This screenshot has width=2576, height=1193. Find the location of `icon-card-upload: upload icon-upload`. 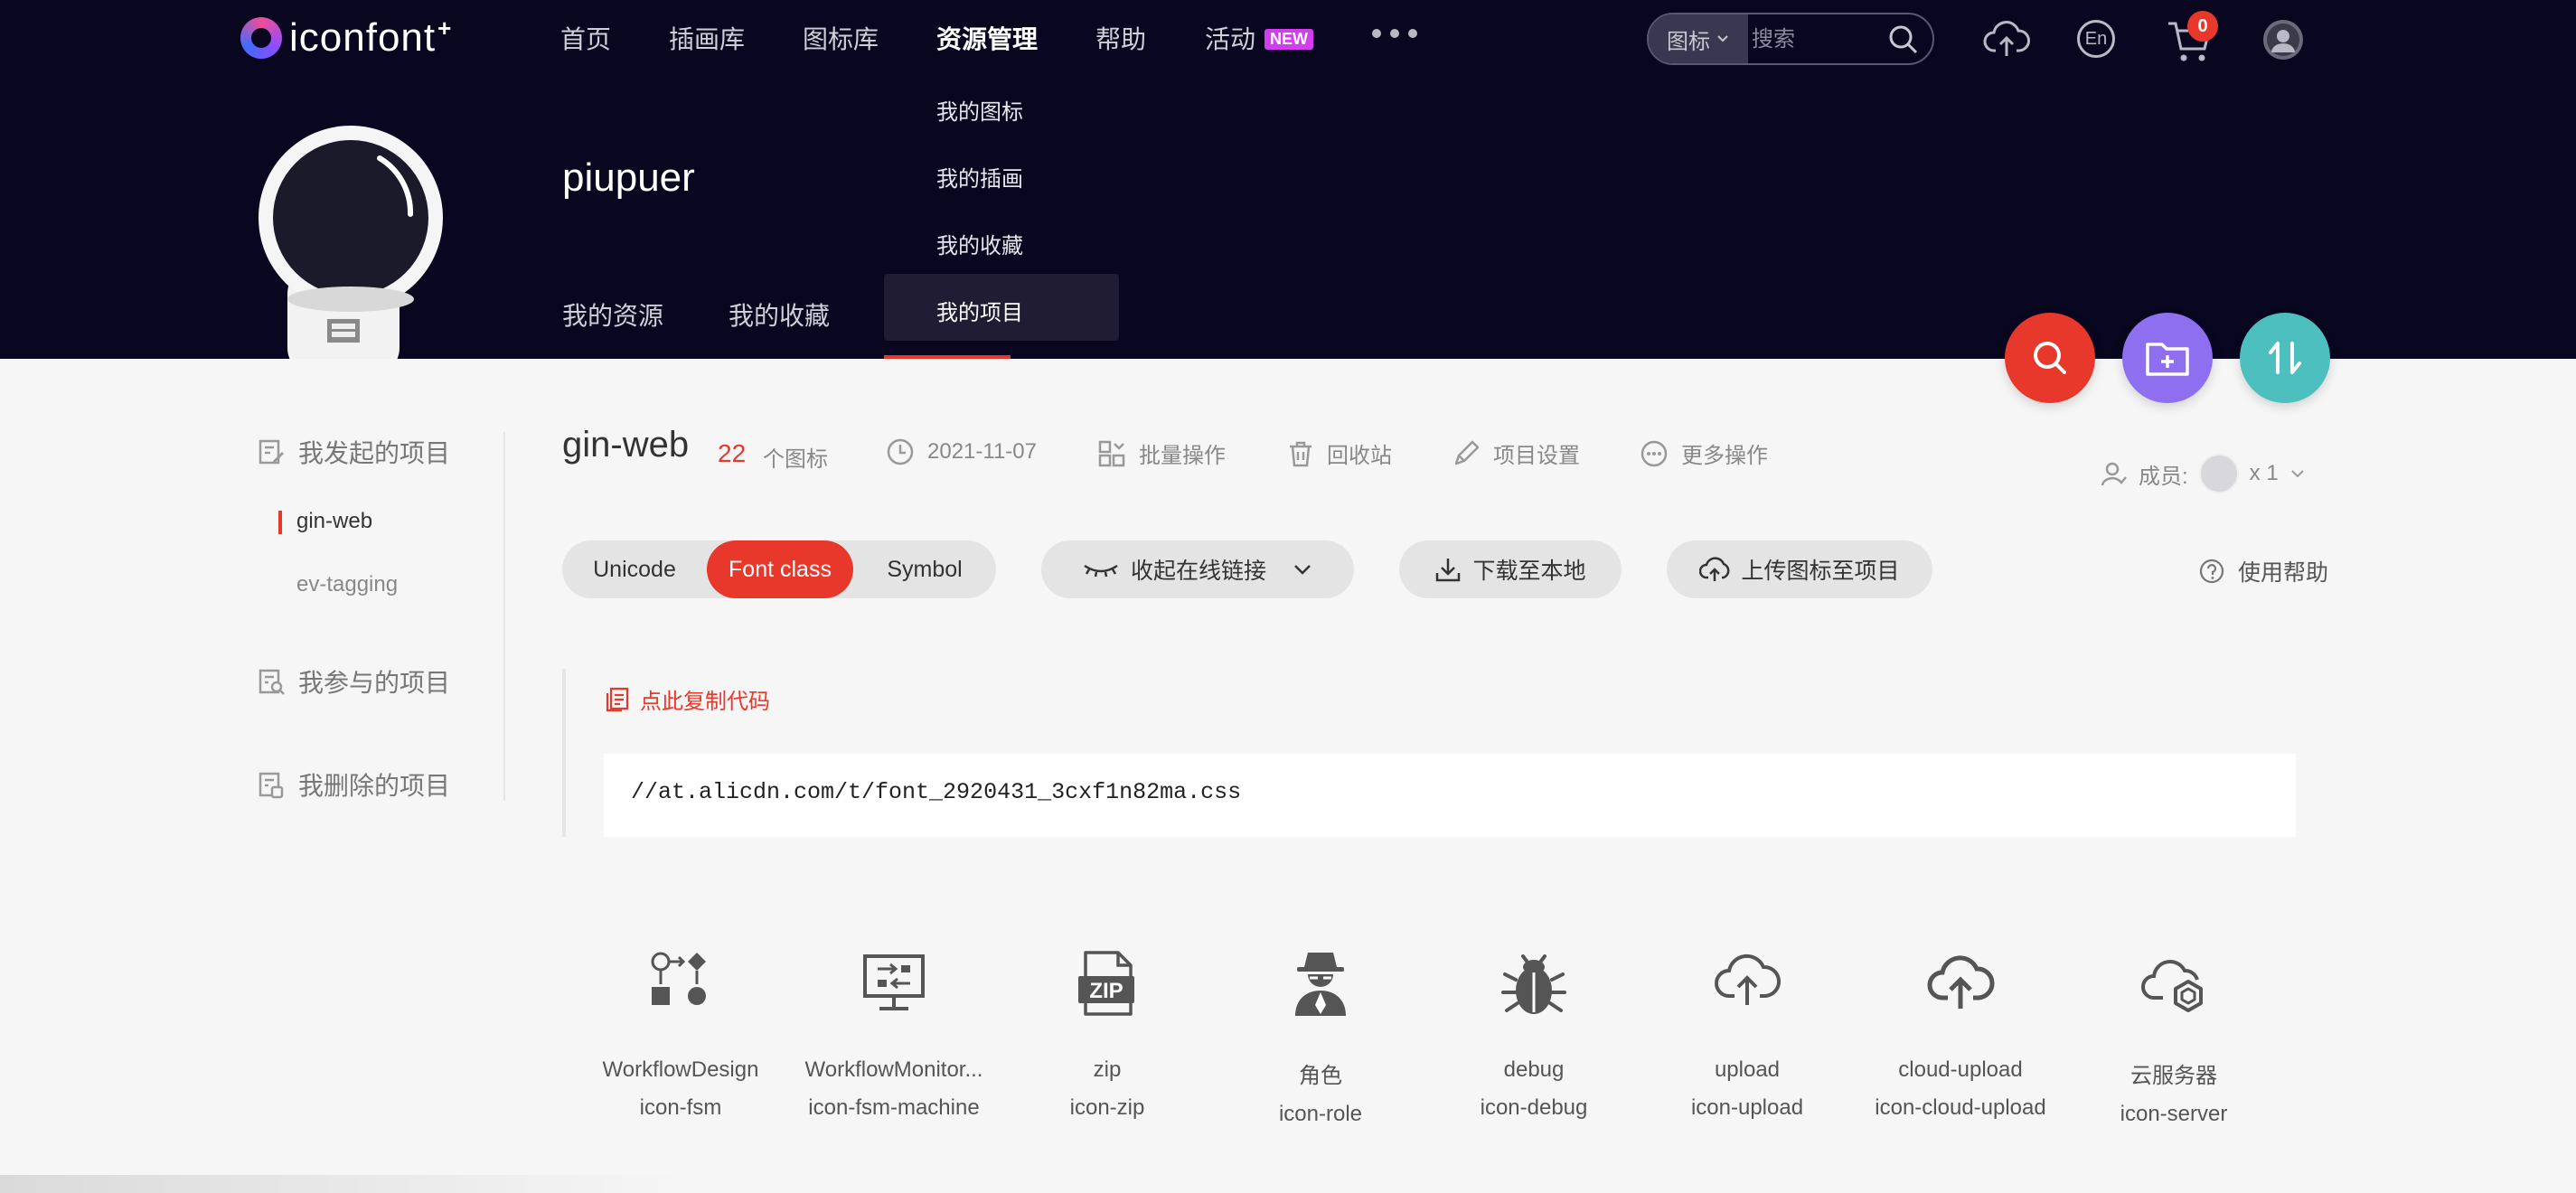

icon-card-upload: upload icon-upload is located at coordinates (1748, 1035).